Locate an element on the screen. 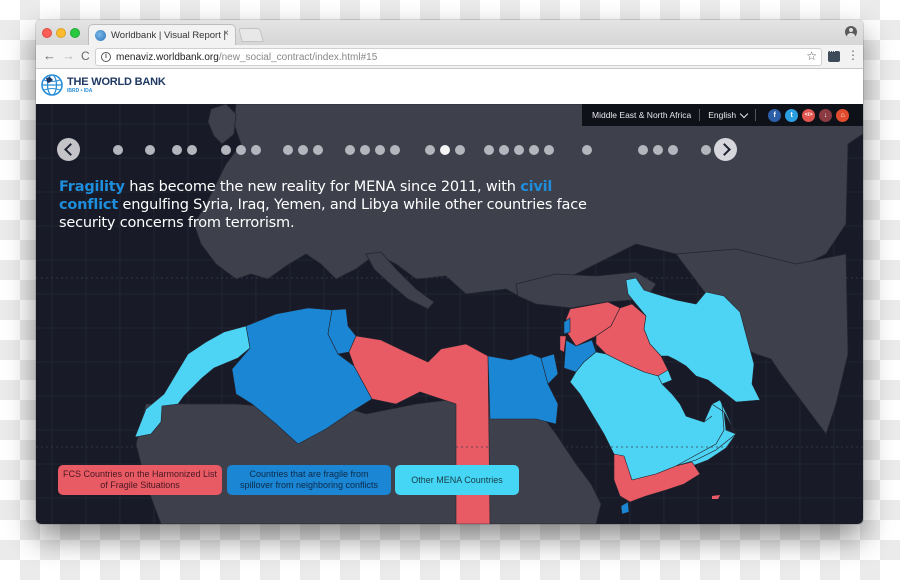  legend-spillover-line1: Countries that are fragile from is located at coordinates (309, 474).